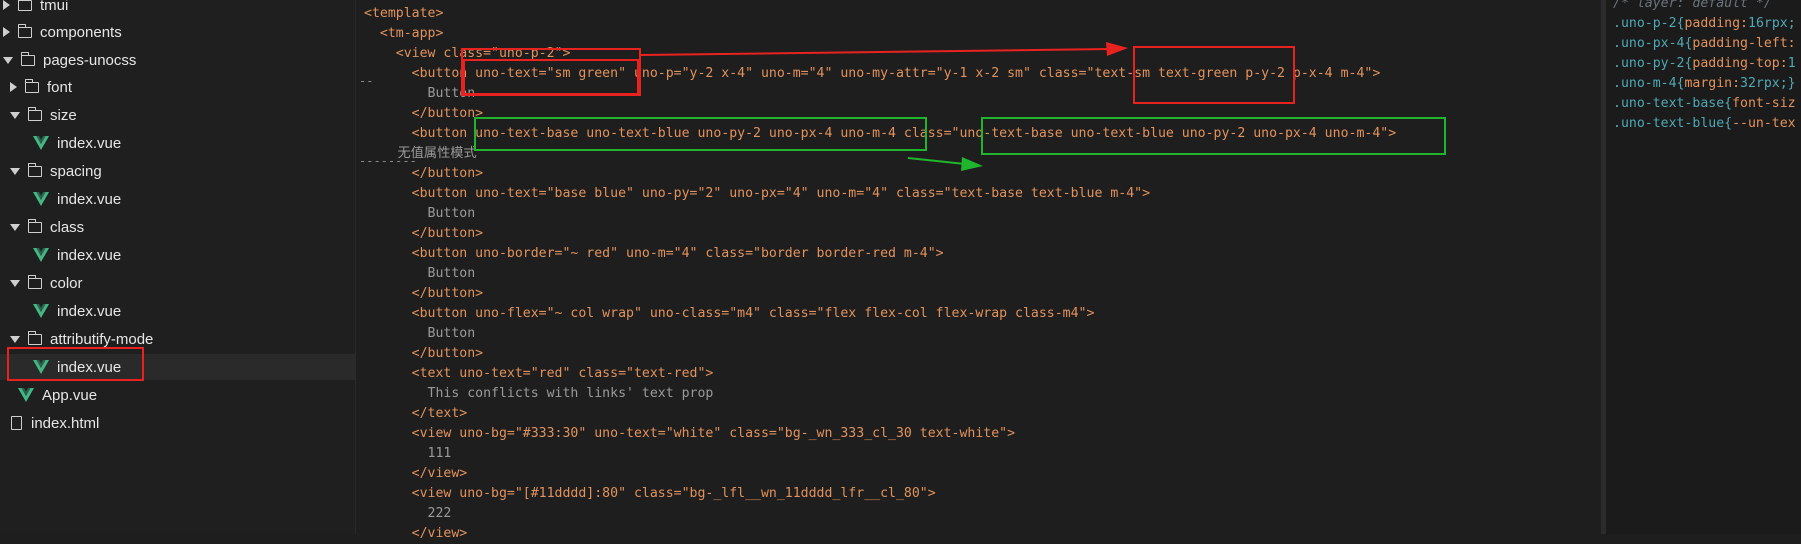  Describe the element at coordinates (76, 171) in the screenshot. I see `tree-item-label: spacing` at that location.